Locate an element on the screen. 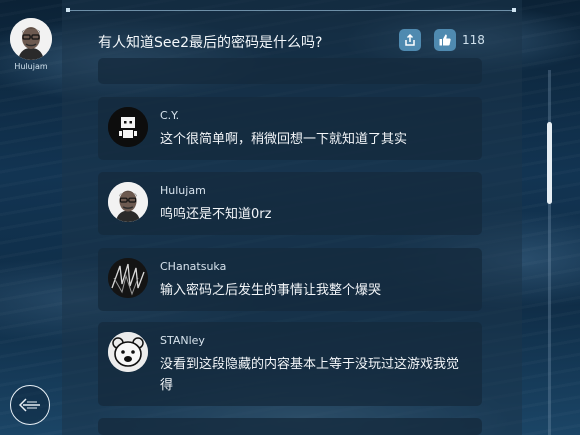  comment-text: 这个很简单啊，稍微回想一下就知道了其实 is located at coordinates (284, 139).